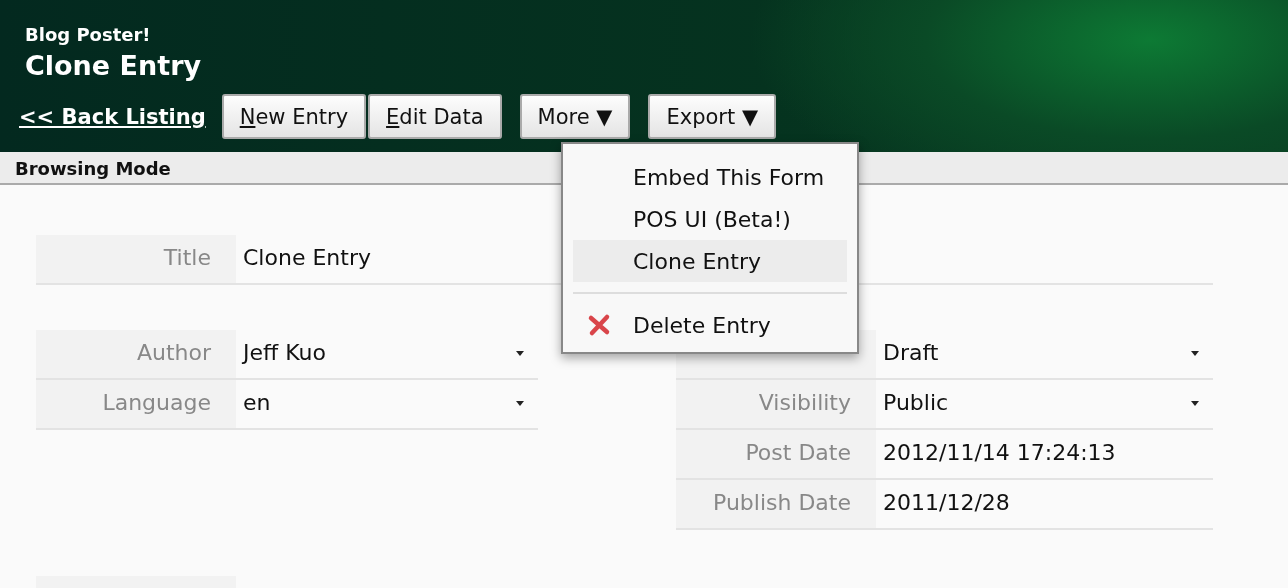 Image resolution: width=1288 pixels, height=588 pixels. What do you see at coordinates (136, 259) in the screenshot?
I see `field-label: Title` at bounding box center [136, 259].